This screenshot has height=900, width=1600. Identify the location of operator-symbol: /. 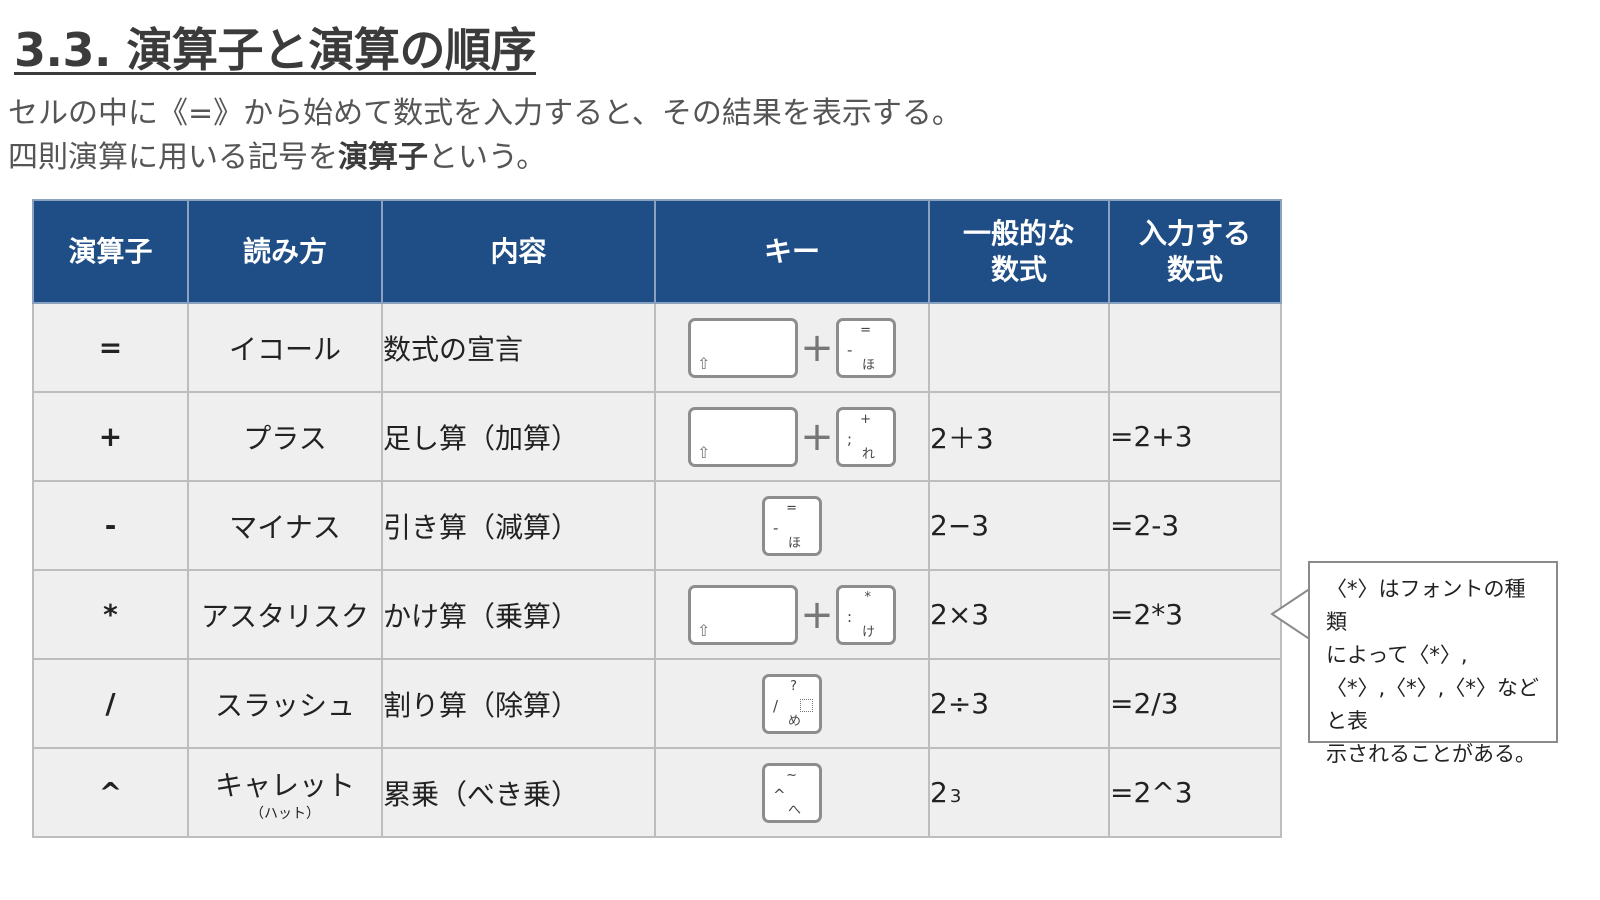
(110, 703).